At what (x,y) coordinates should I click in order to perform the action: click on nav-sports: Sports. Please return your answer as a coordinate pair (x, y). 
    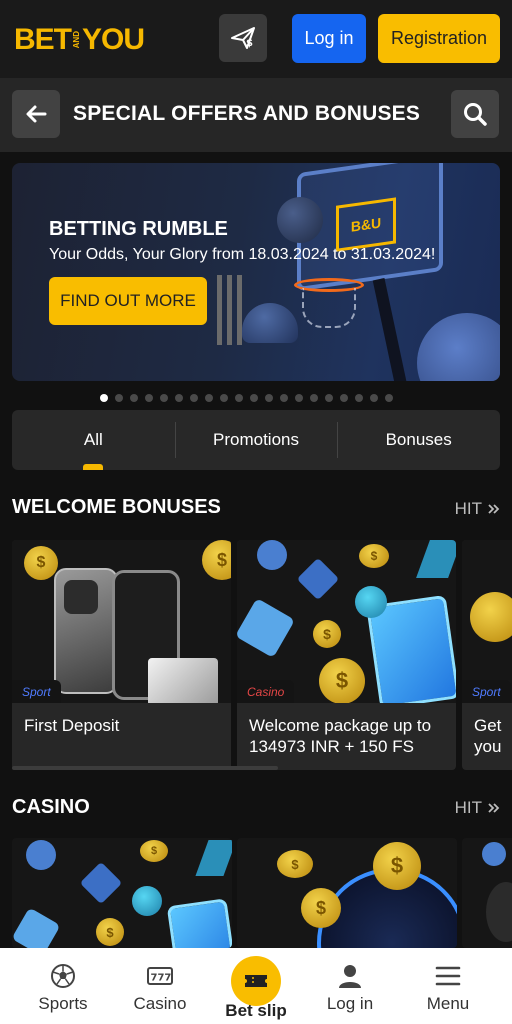
    Looking at the image, I should click on (63, 986).